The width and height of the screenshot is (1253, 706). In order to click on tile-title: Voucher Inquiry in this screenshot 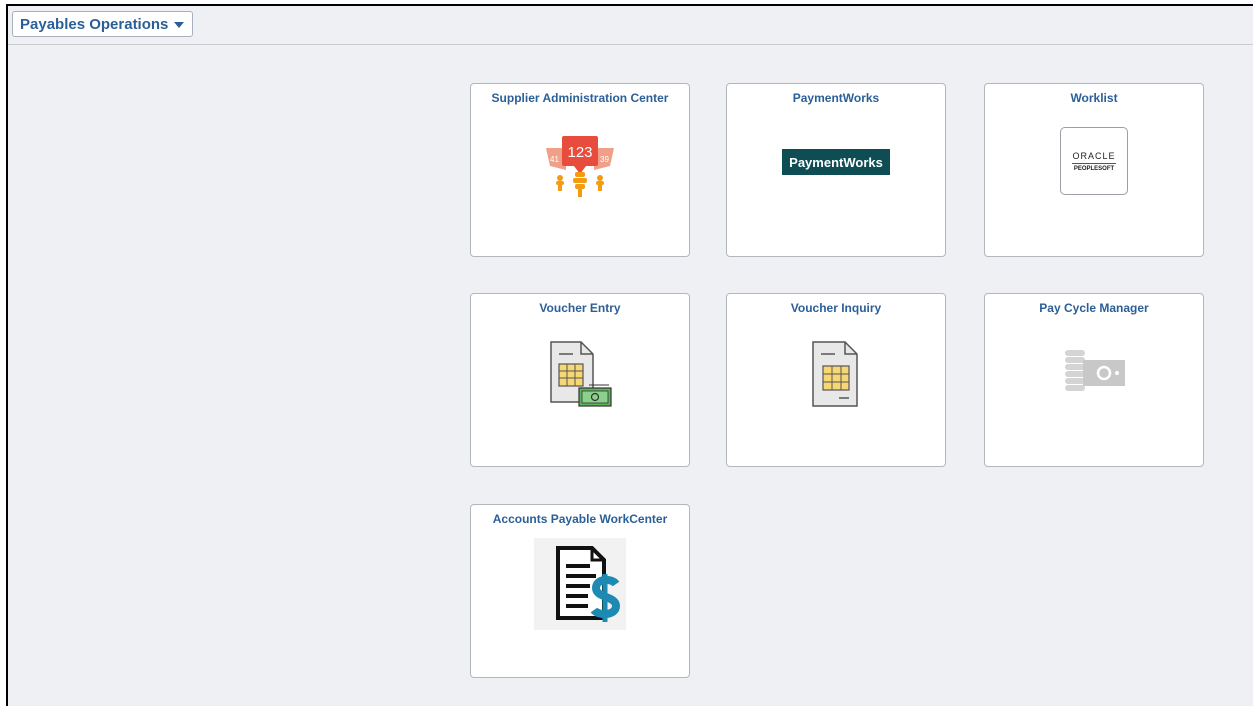, I will do `click(836, 308)`.